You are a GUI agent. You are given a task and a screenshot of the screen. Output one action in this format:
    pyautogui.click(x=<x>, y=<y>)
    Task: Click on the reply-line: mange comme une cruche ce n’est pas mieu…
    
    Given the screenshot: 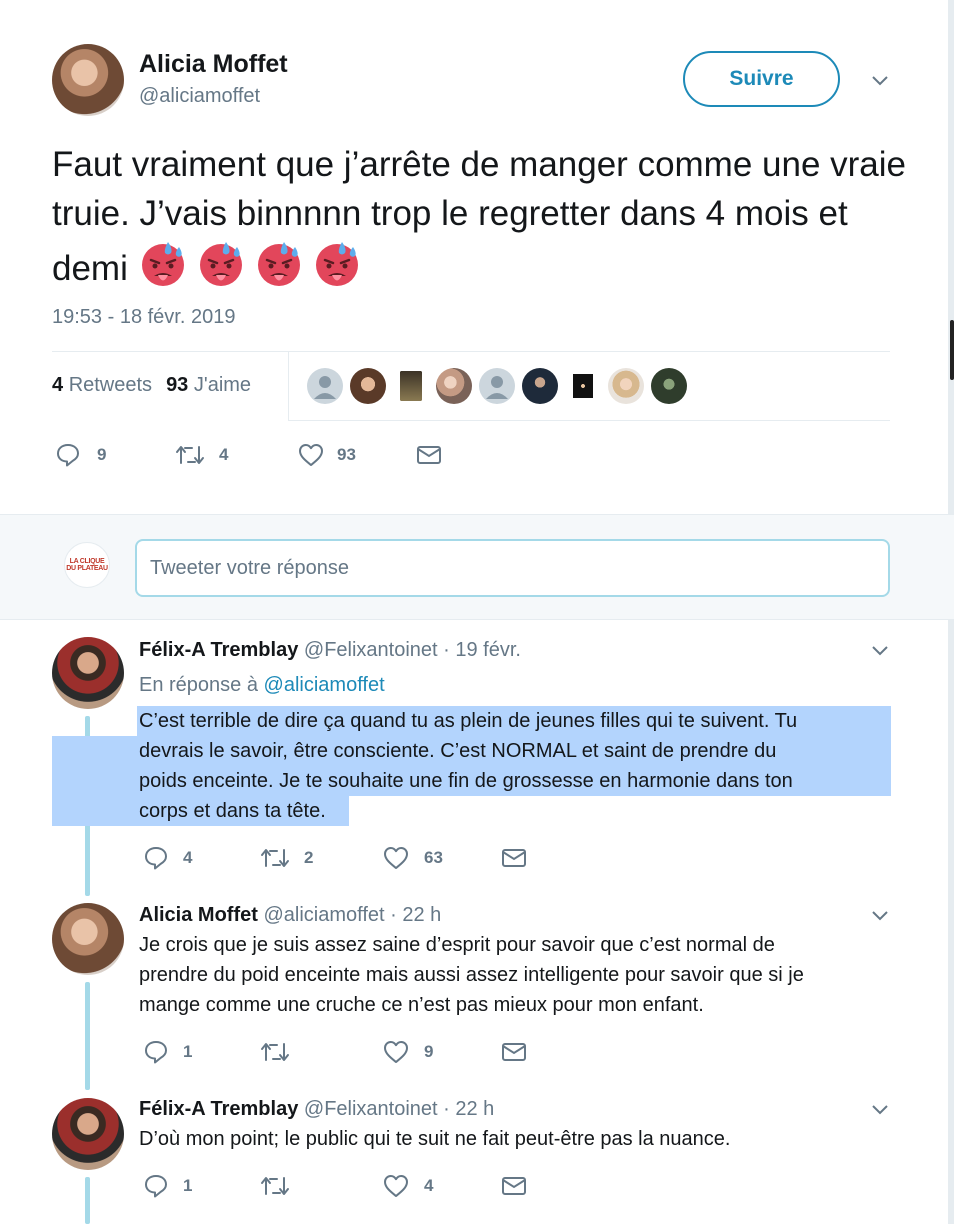 What is the action you would take?
    pyautogui.click(x=421, y=1005)
    